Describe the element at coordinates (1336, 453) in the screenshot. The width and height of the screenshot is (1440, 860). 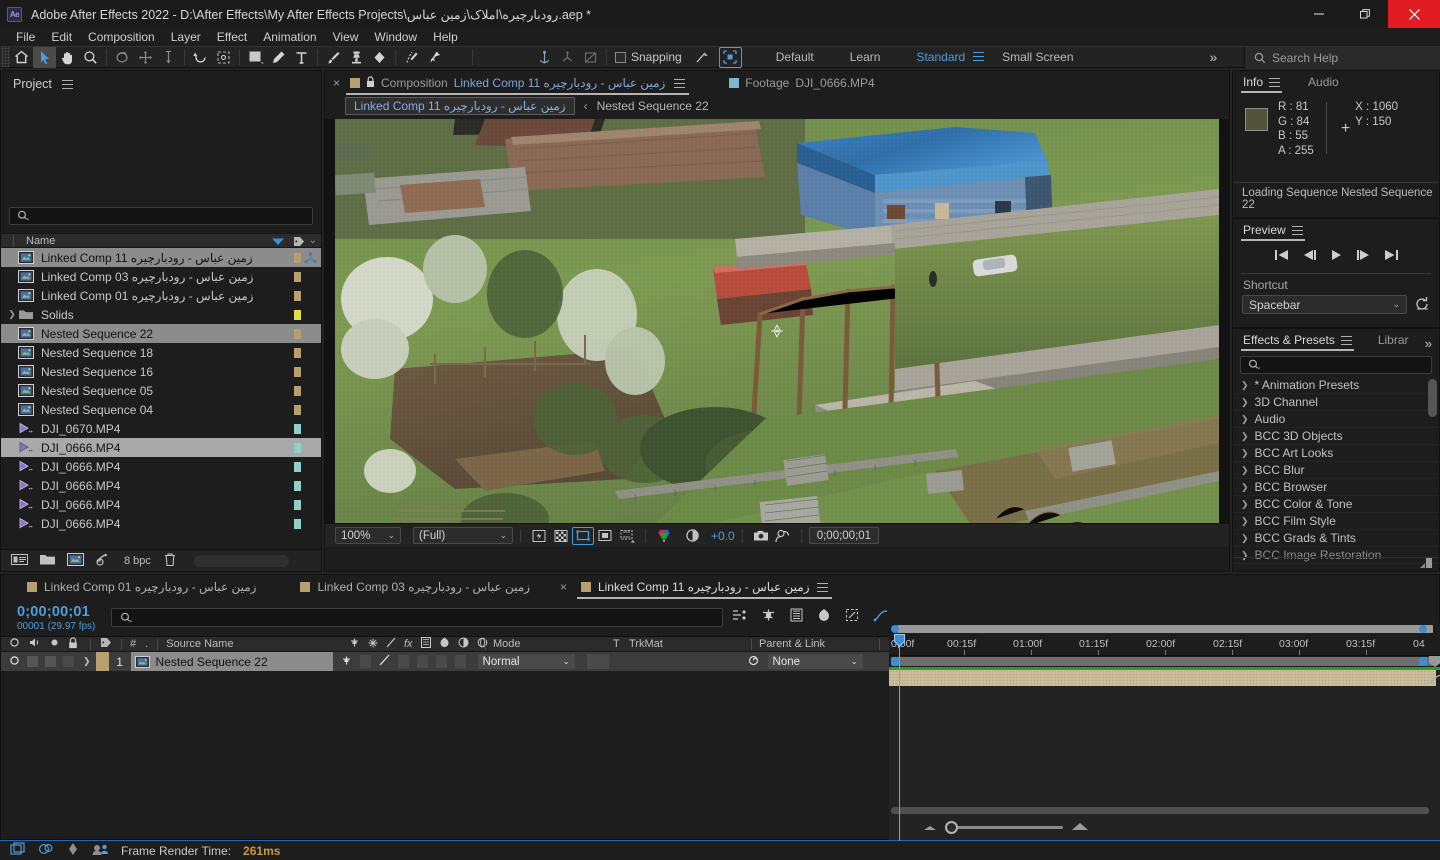
I see `effect-category-bcc-art-looks: ❯ BCC Art Looks` at that location.